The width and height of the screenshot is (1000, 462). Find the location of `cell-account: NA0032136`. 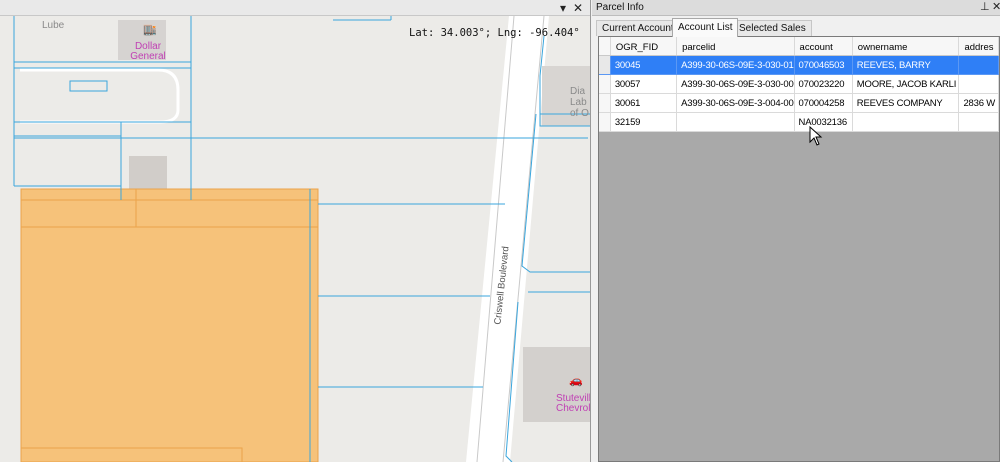

cell-account: NA0032136 is located at coordinates (823, 122).